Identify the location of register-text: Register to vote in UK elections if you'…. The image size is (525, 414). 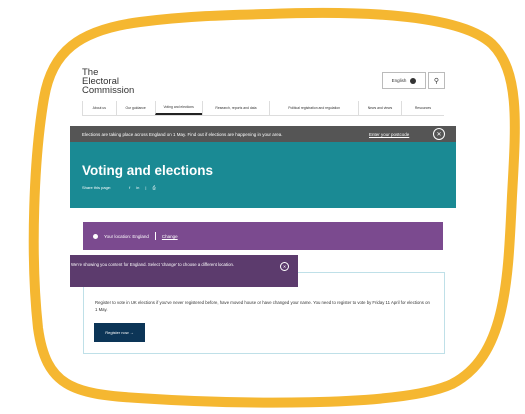
(262, 306).